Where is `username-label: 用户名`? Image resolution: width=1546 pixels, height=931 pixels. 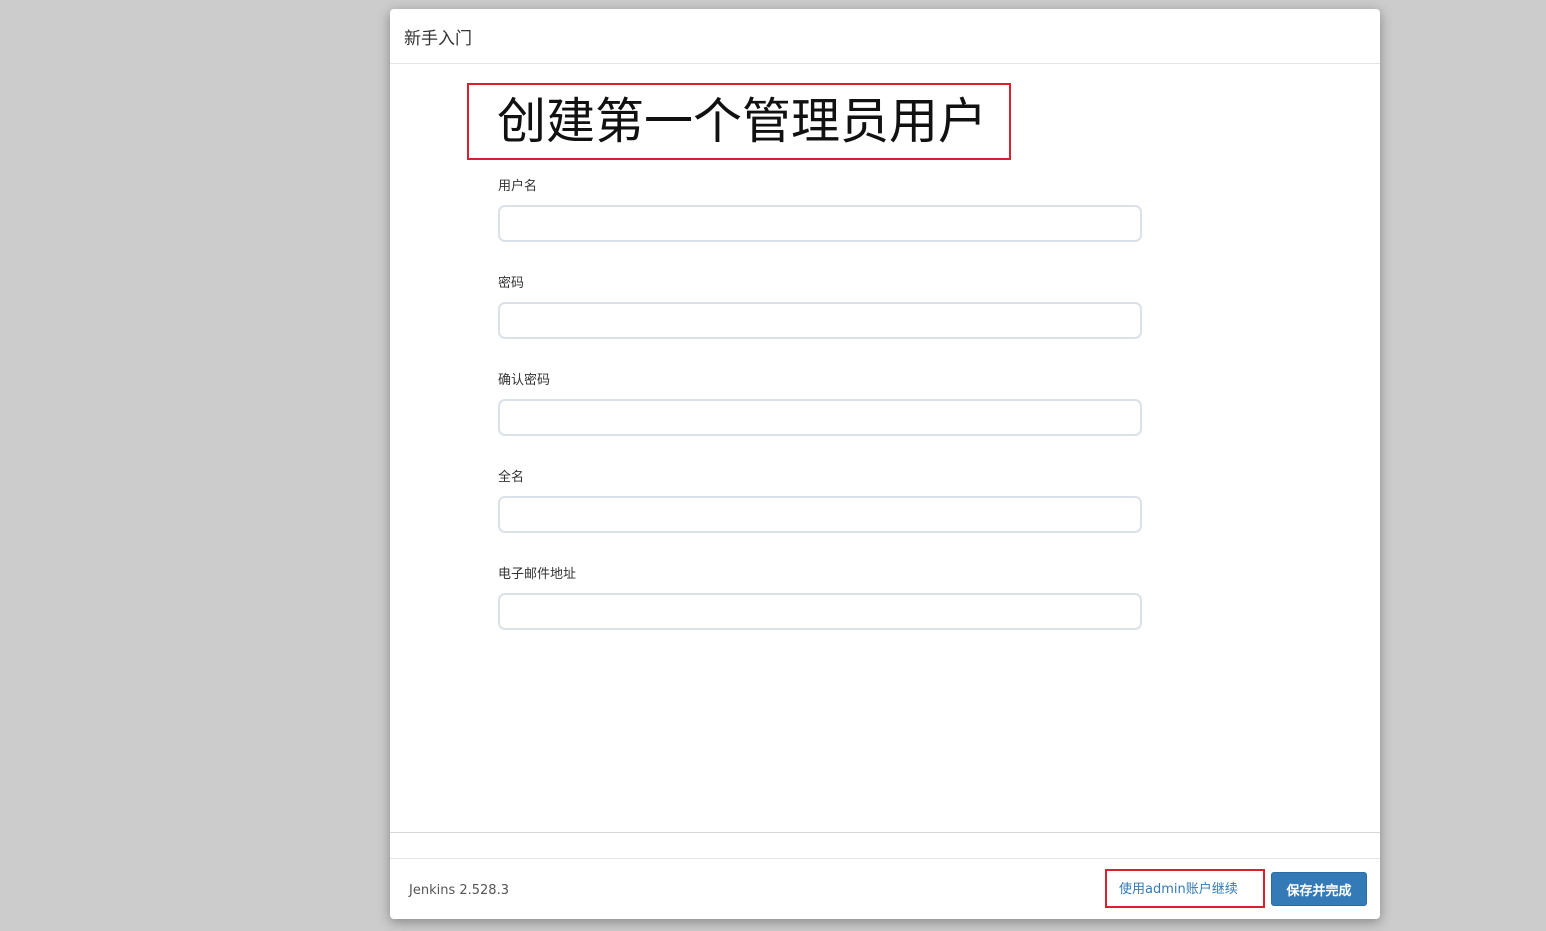
username-label: 用户名 is located at coordinates (518, 186).